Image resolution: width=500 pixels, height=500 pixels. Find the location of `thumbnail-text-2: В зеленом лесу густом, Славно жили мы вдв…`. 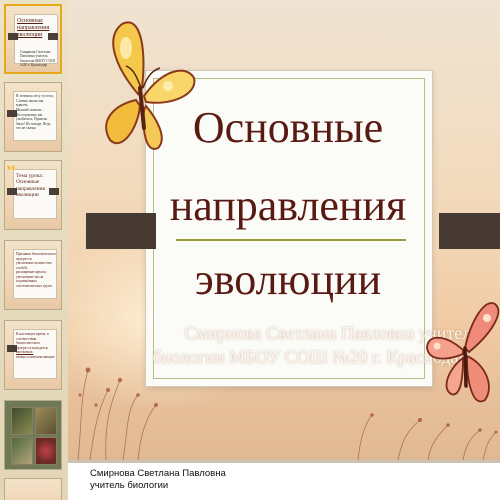

thumbnail-text-2: В зеленом лесу густом, Славно жили мы вдв… is located at coordinates (36, 103).